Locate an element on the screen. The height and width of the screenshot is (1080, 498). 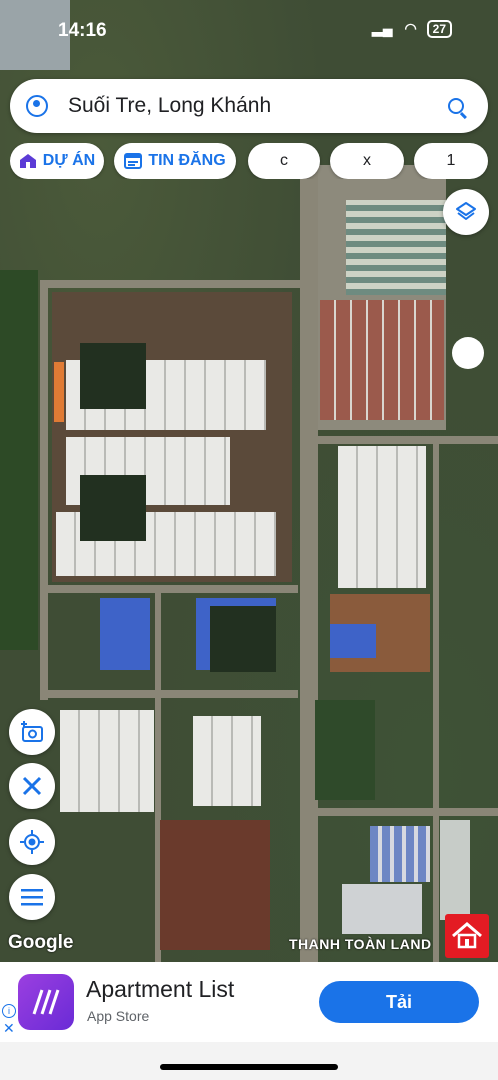
my-location-button is located at coordinates (32, 842).